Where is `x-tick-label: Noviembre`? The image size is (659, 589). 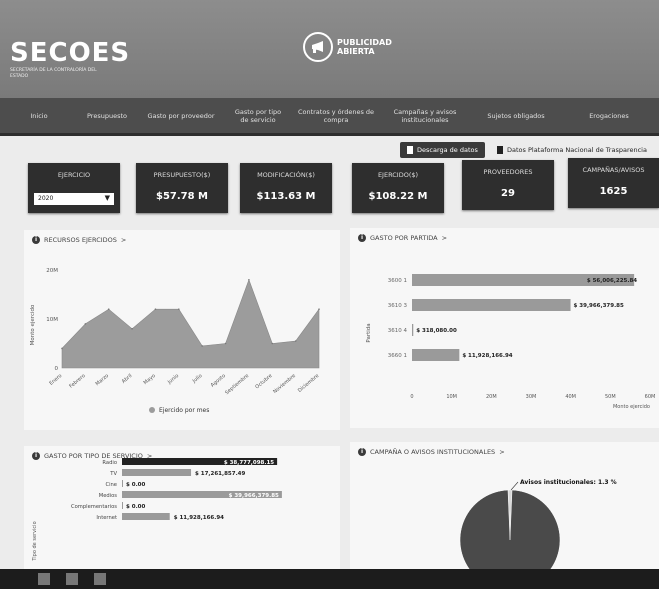
x-tick-label: Noviembre is located at coordinates (284, 384).